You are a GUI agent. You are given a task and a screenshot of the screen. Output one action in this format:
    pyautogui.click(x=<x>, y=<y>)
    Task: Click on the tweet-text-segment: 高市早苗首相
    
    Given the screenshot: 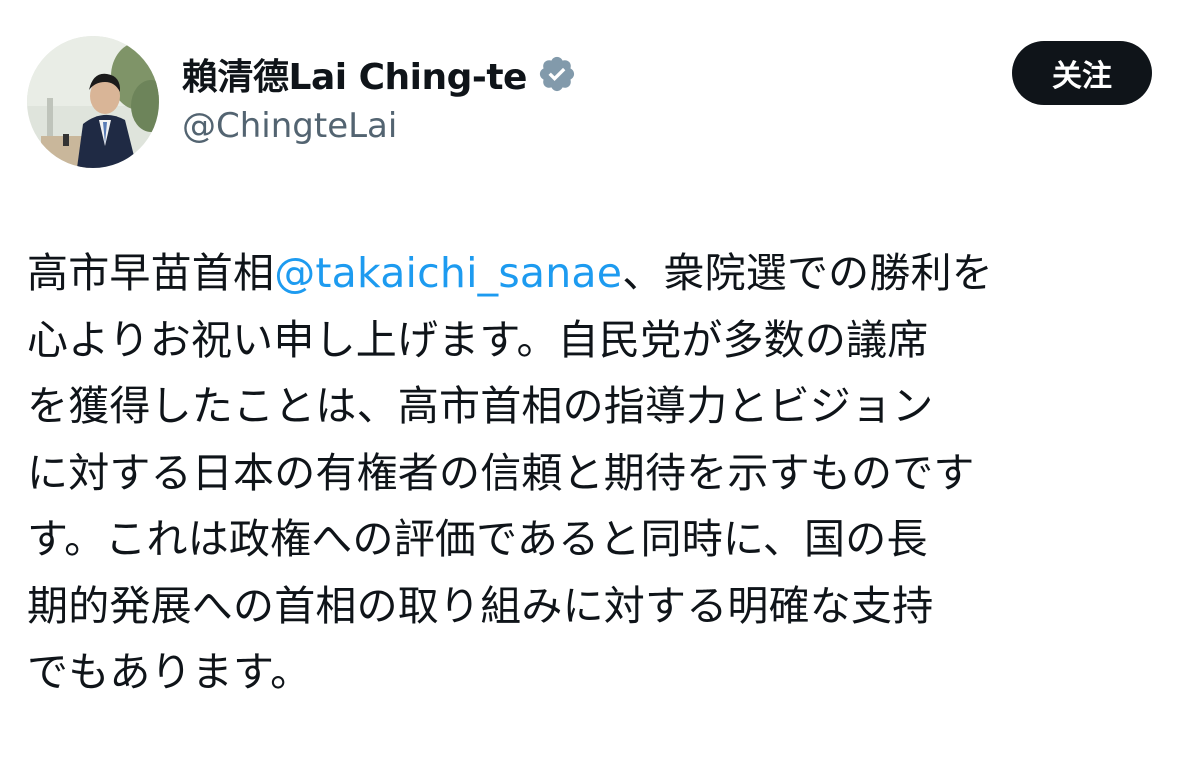 What is the action you would take?
    pyautogui.click(x=151, y=273)
    